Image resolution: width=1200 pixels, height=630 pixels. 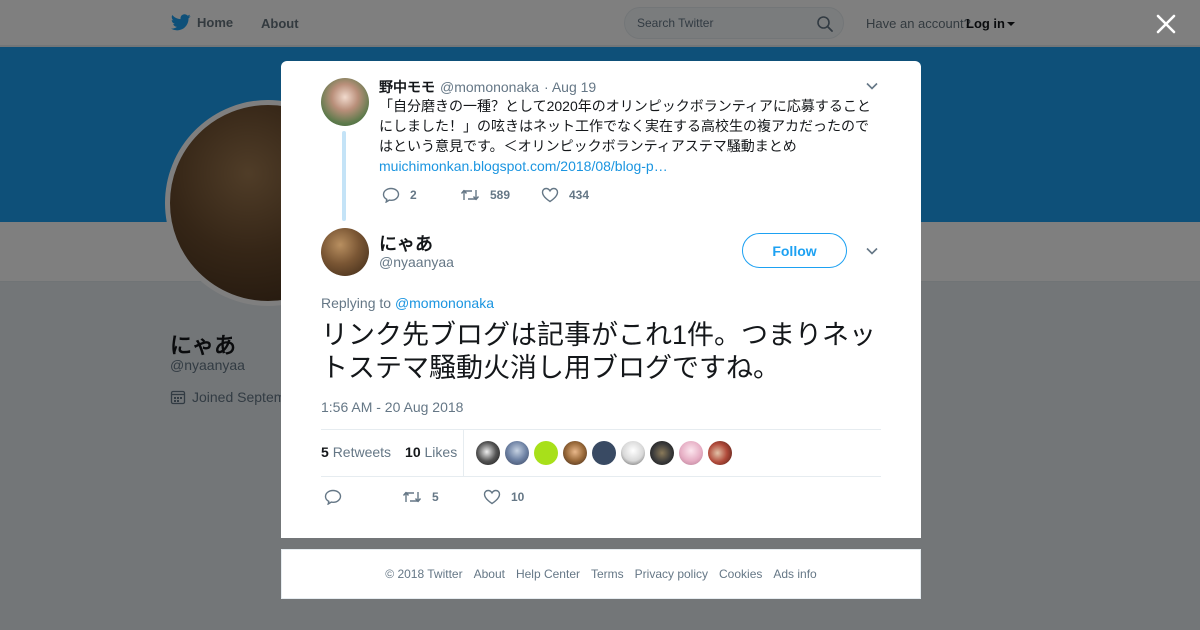 I want to click on main-tweet-author-name: にゃあ, so click(x=406, y=243).